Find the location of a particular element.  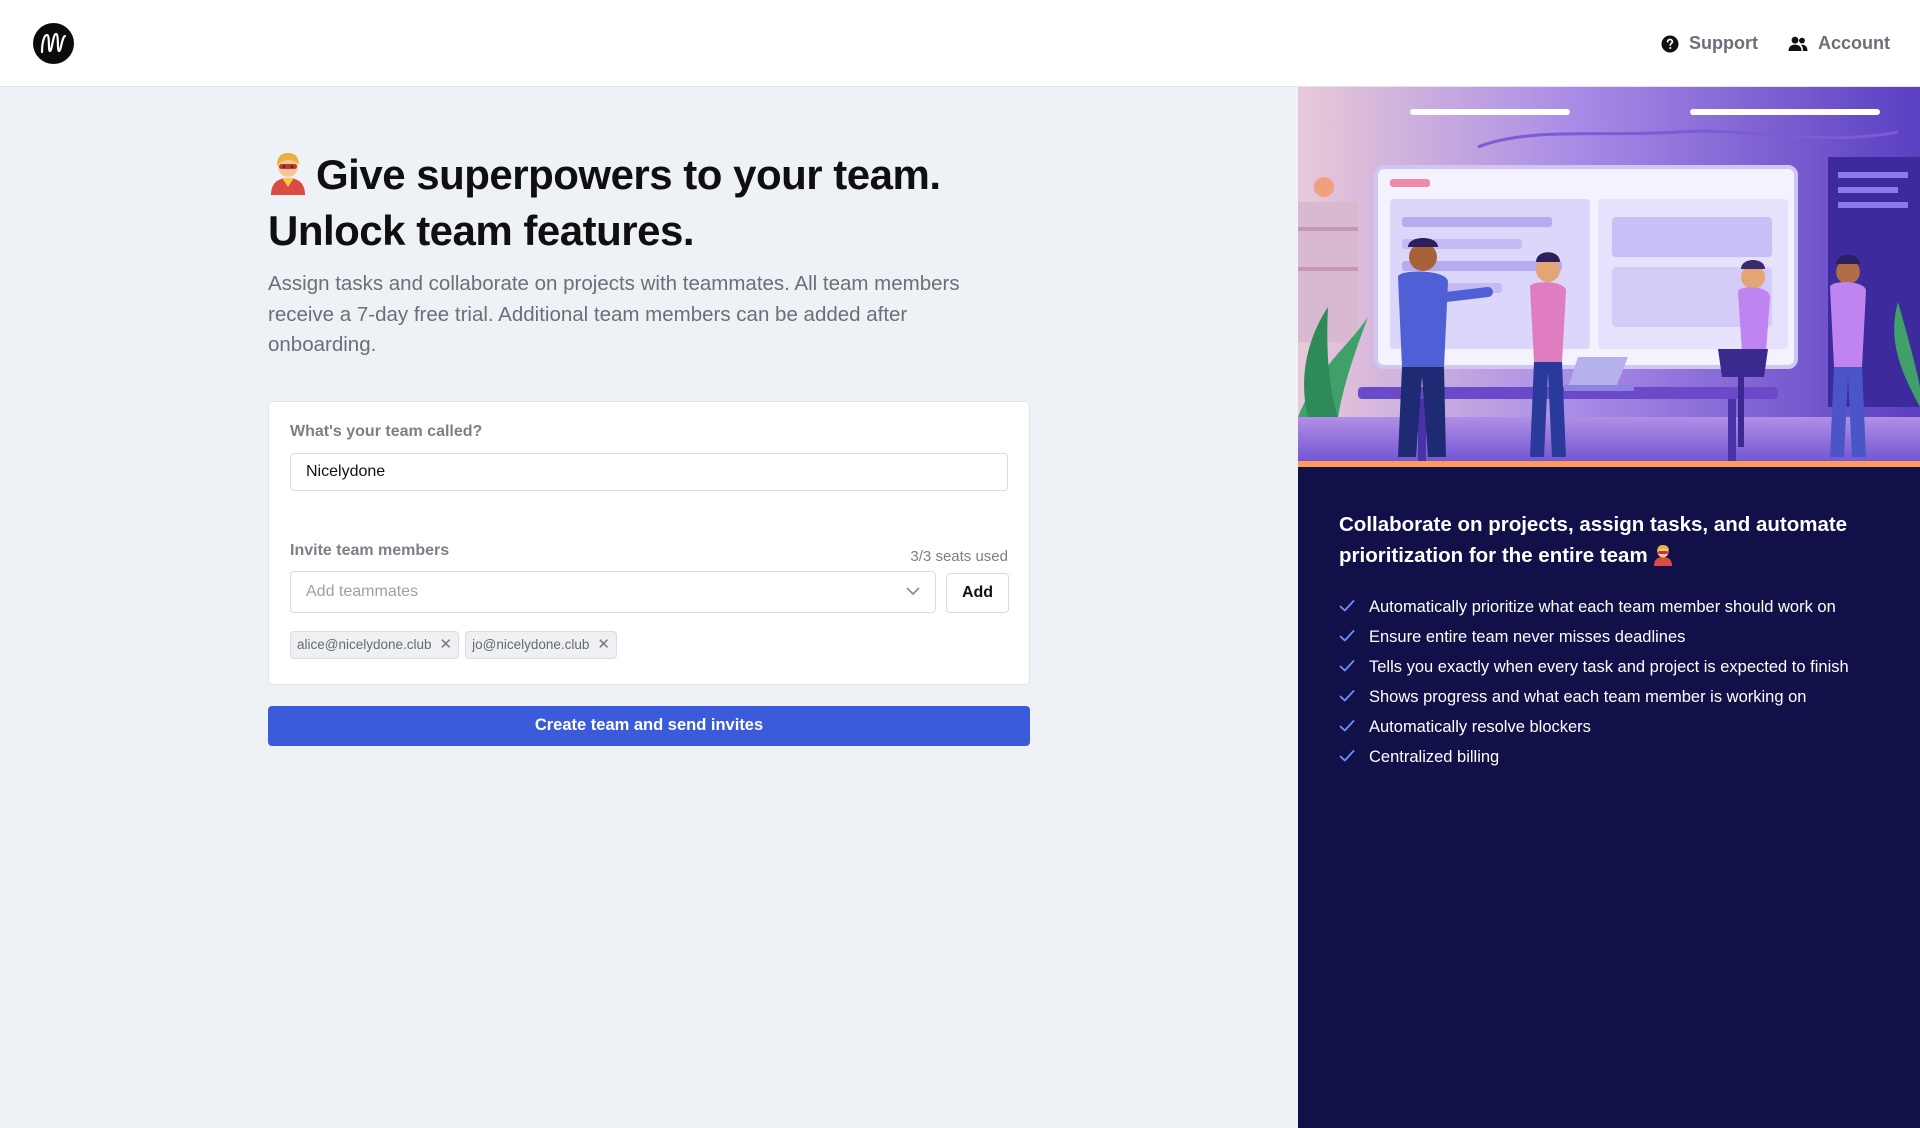

team-illustration is located at coordinates (1609, 277).